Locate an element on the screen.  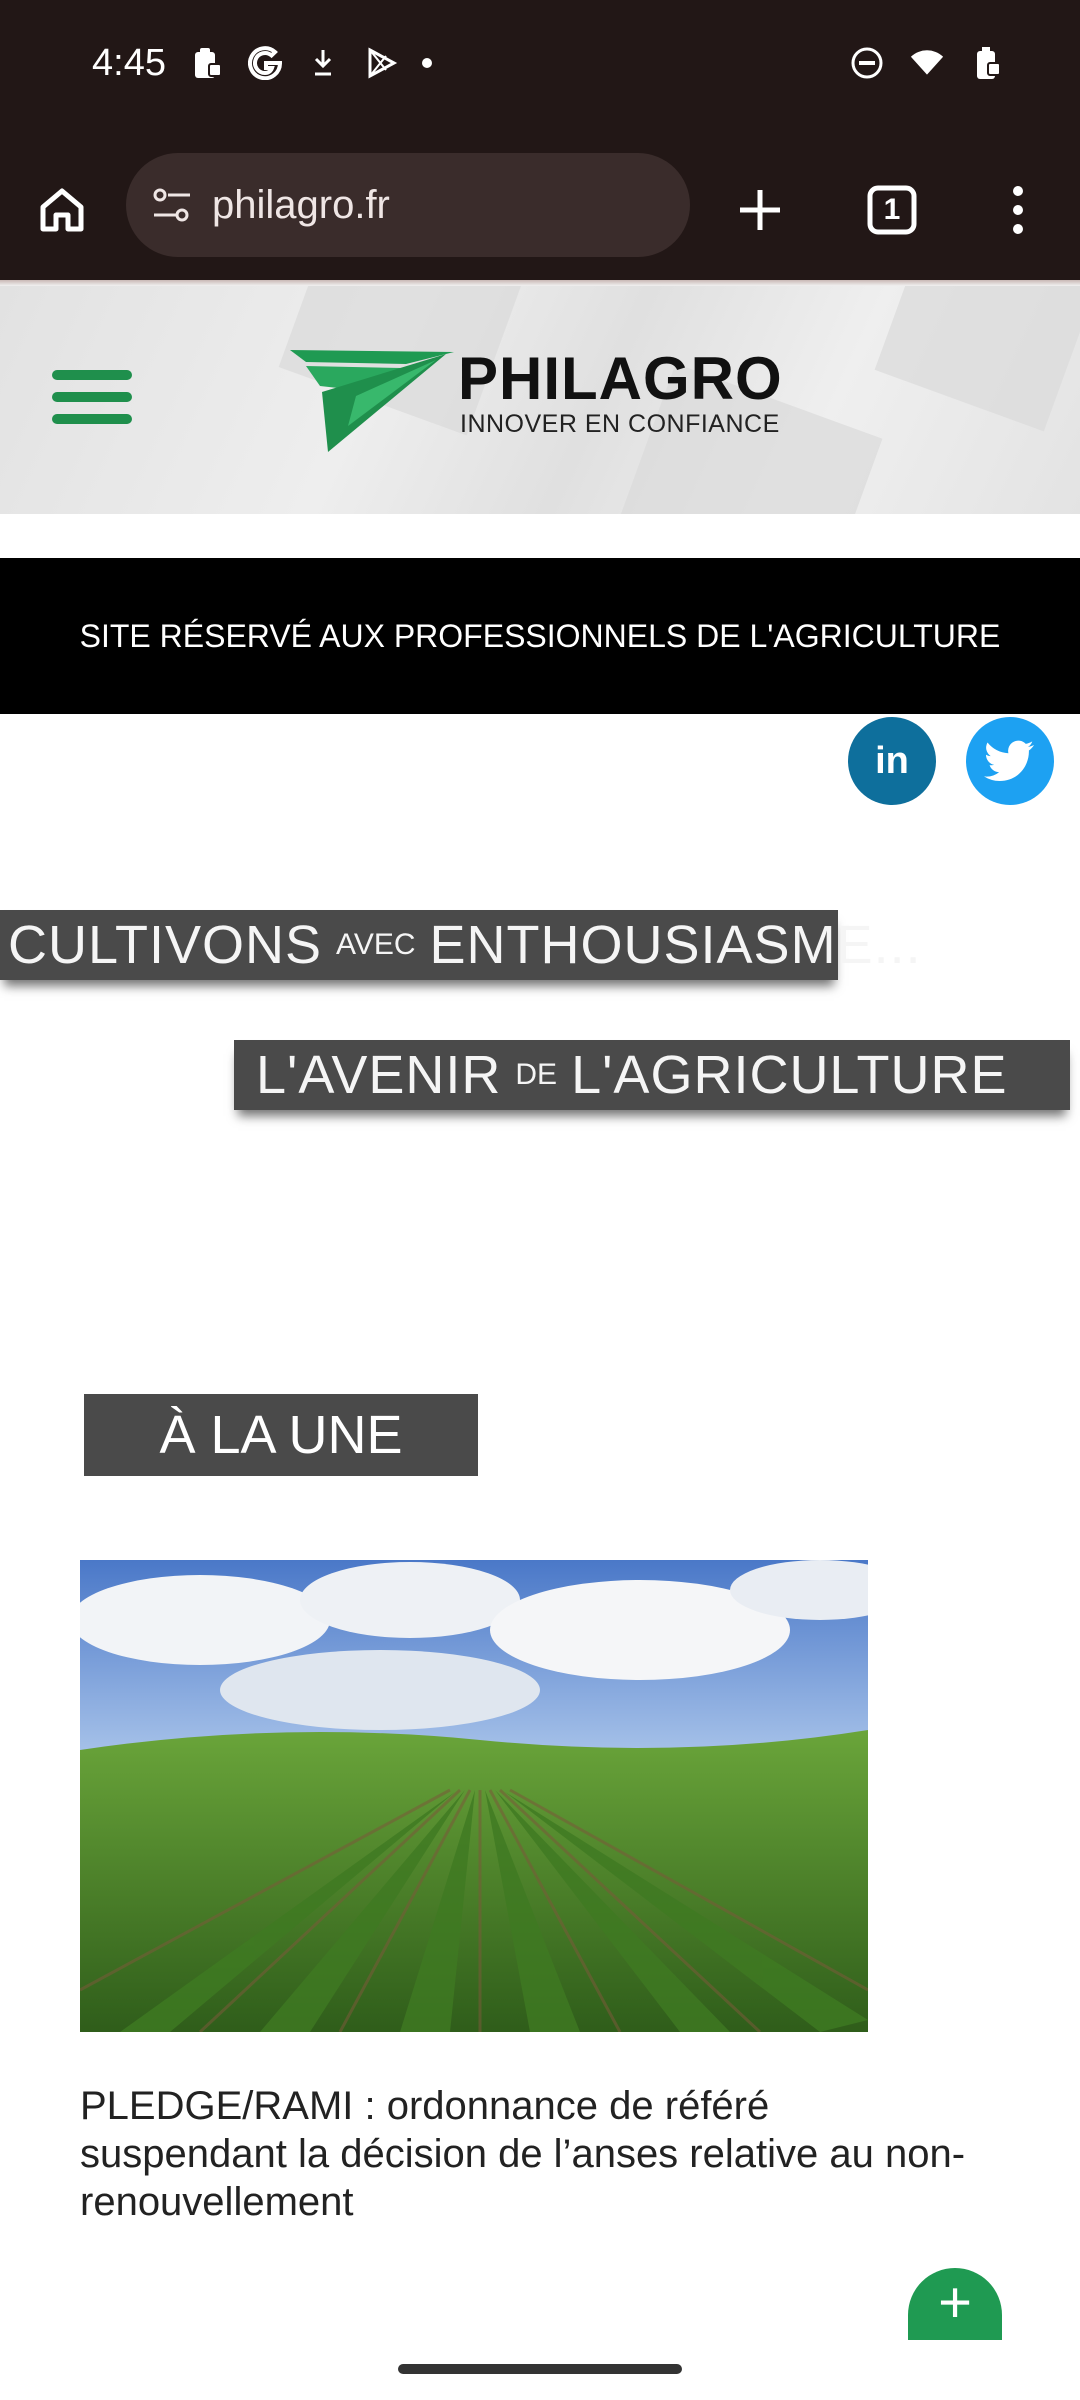
more-button: + is located at coordinates (955, 2304).